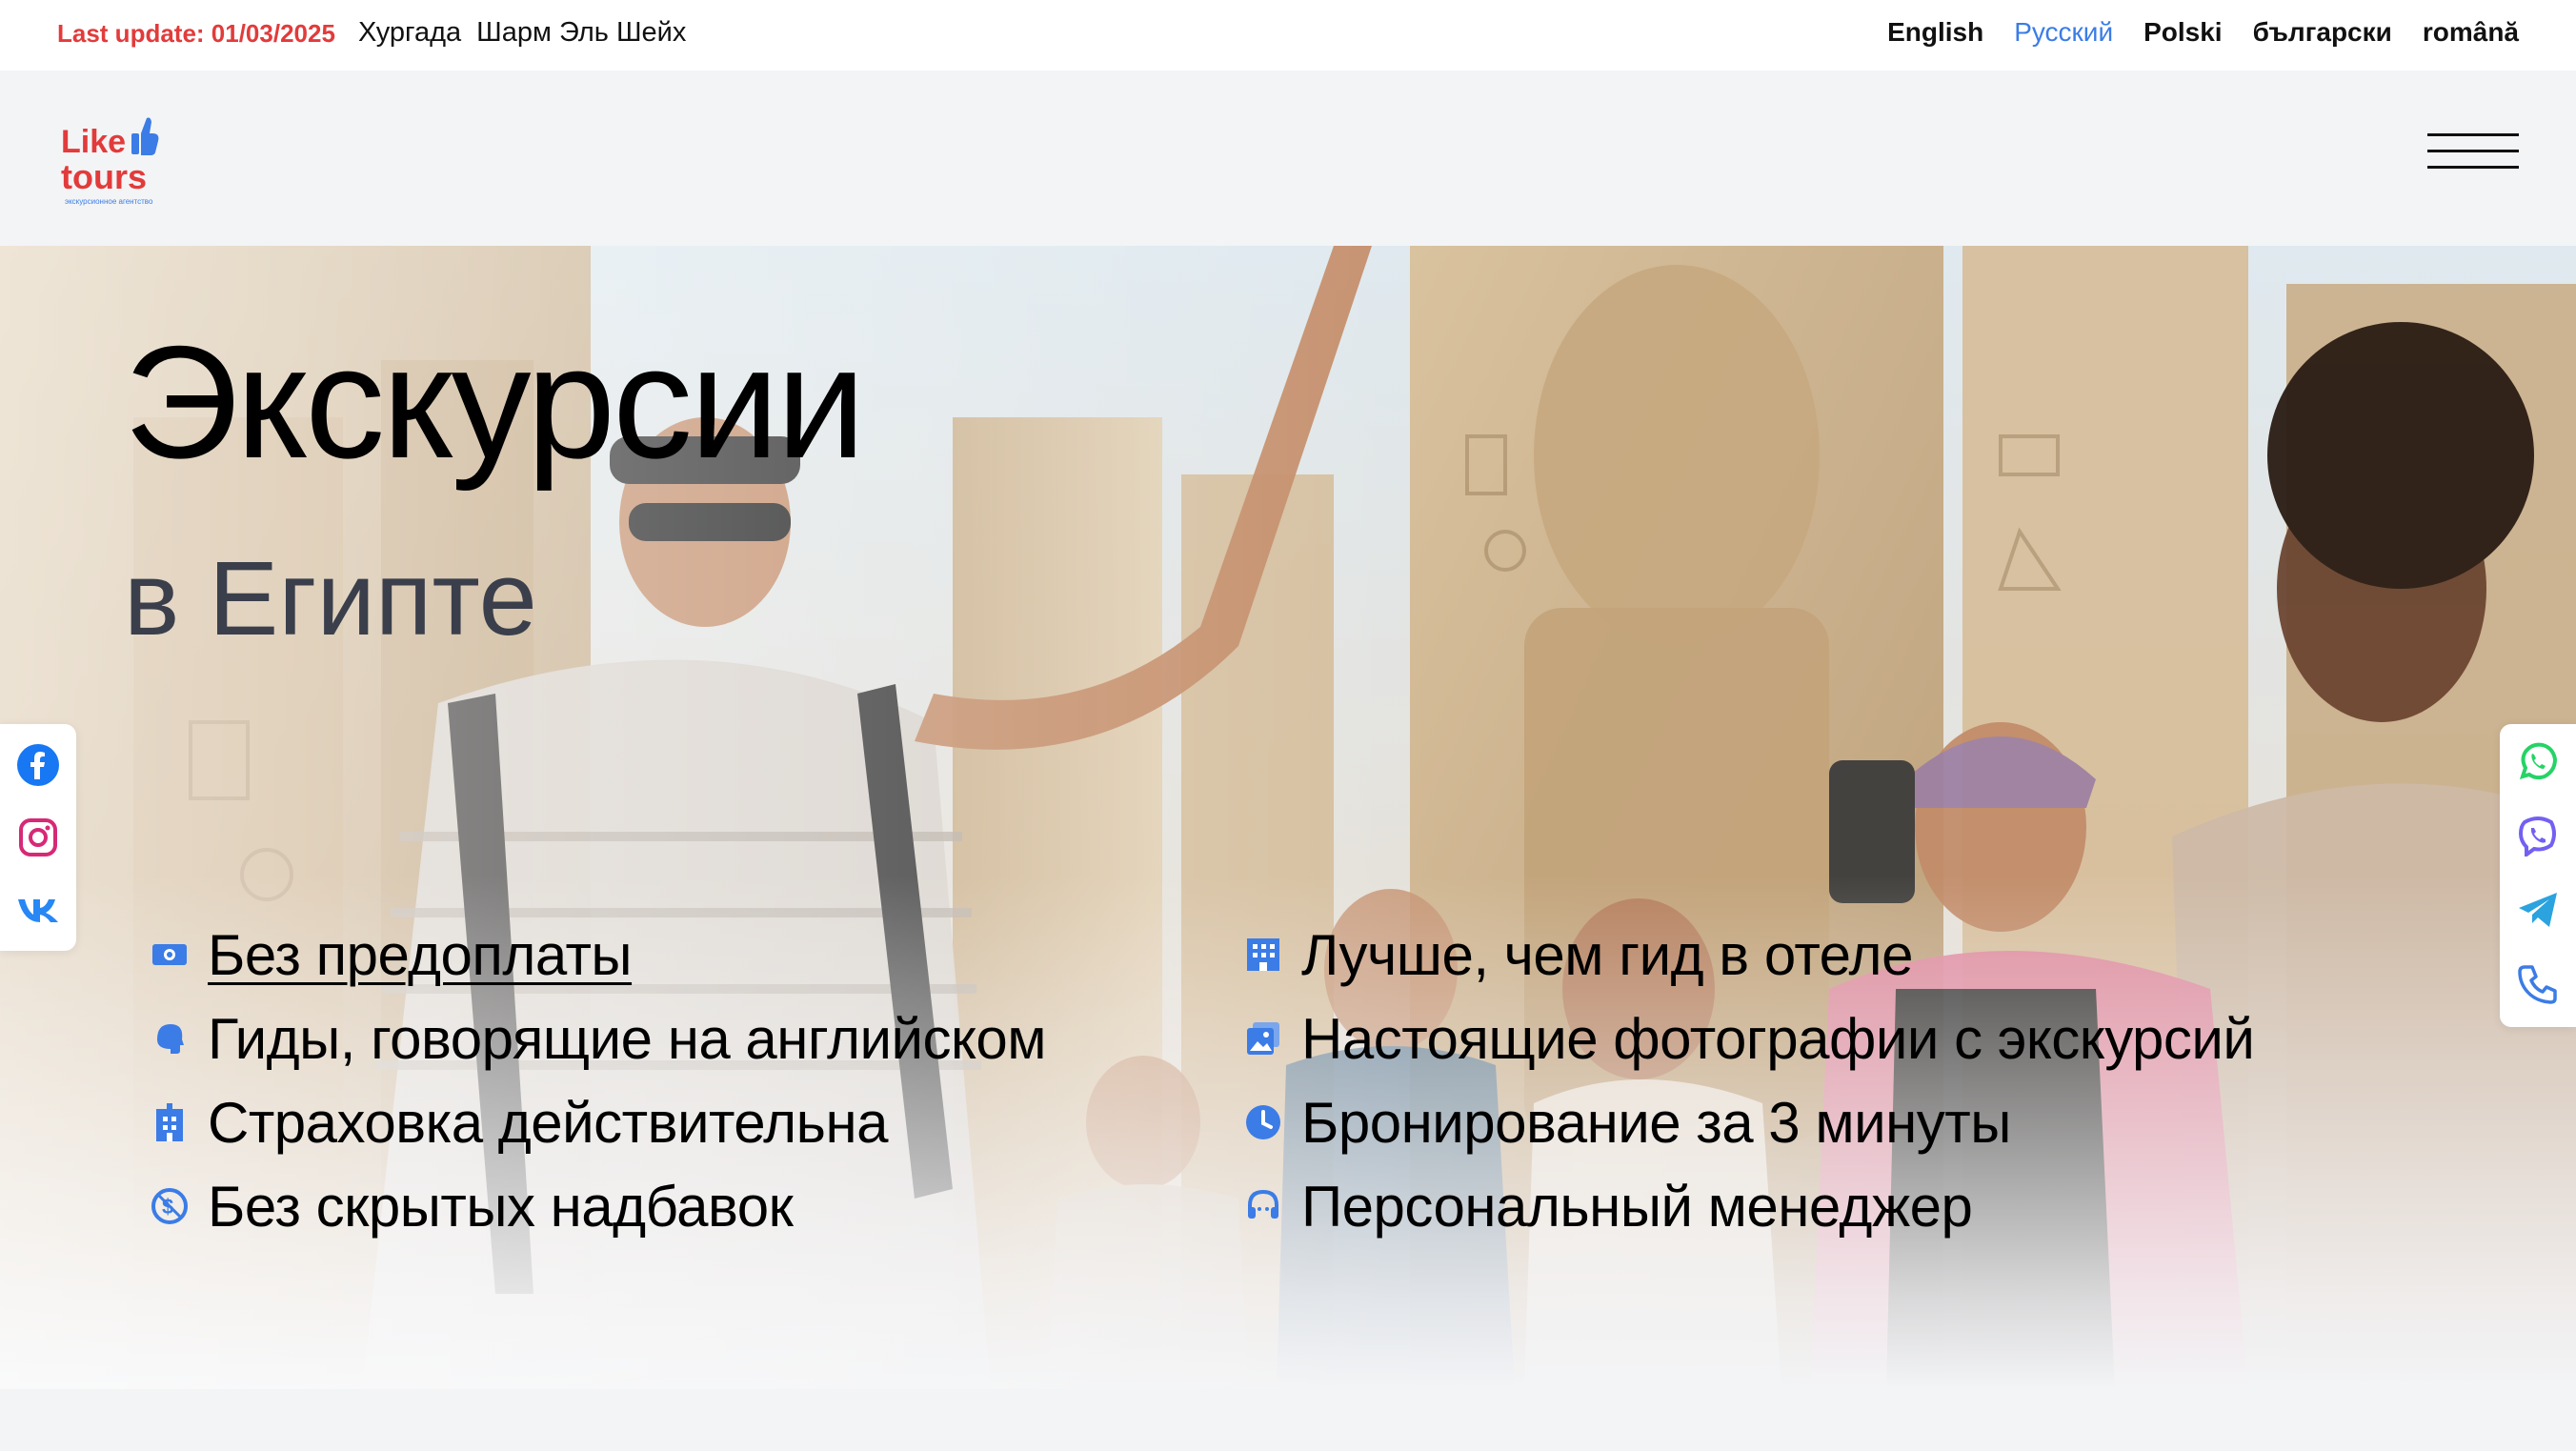 The height and width of the screenshot is (1451, 2576). I want to click on feature-text: Бронирование за 3 минуты, so click(1656, 1122).